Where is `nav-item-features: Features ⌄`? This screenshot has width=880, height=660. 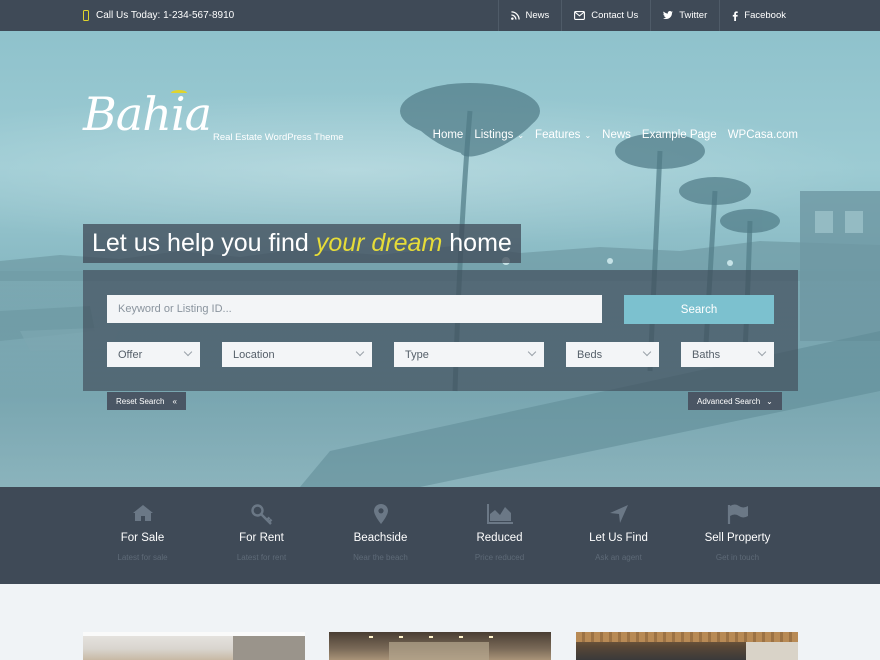 nav-item-features: Features ⌄ is located at coordinates (563, 135).